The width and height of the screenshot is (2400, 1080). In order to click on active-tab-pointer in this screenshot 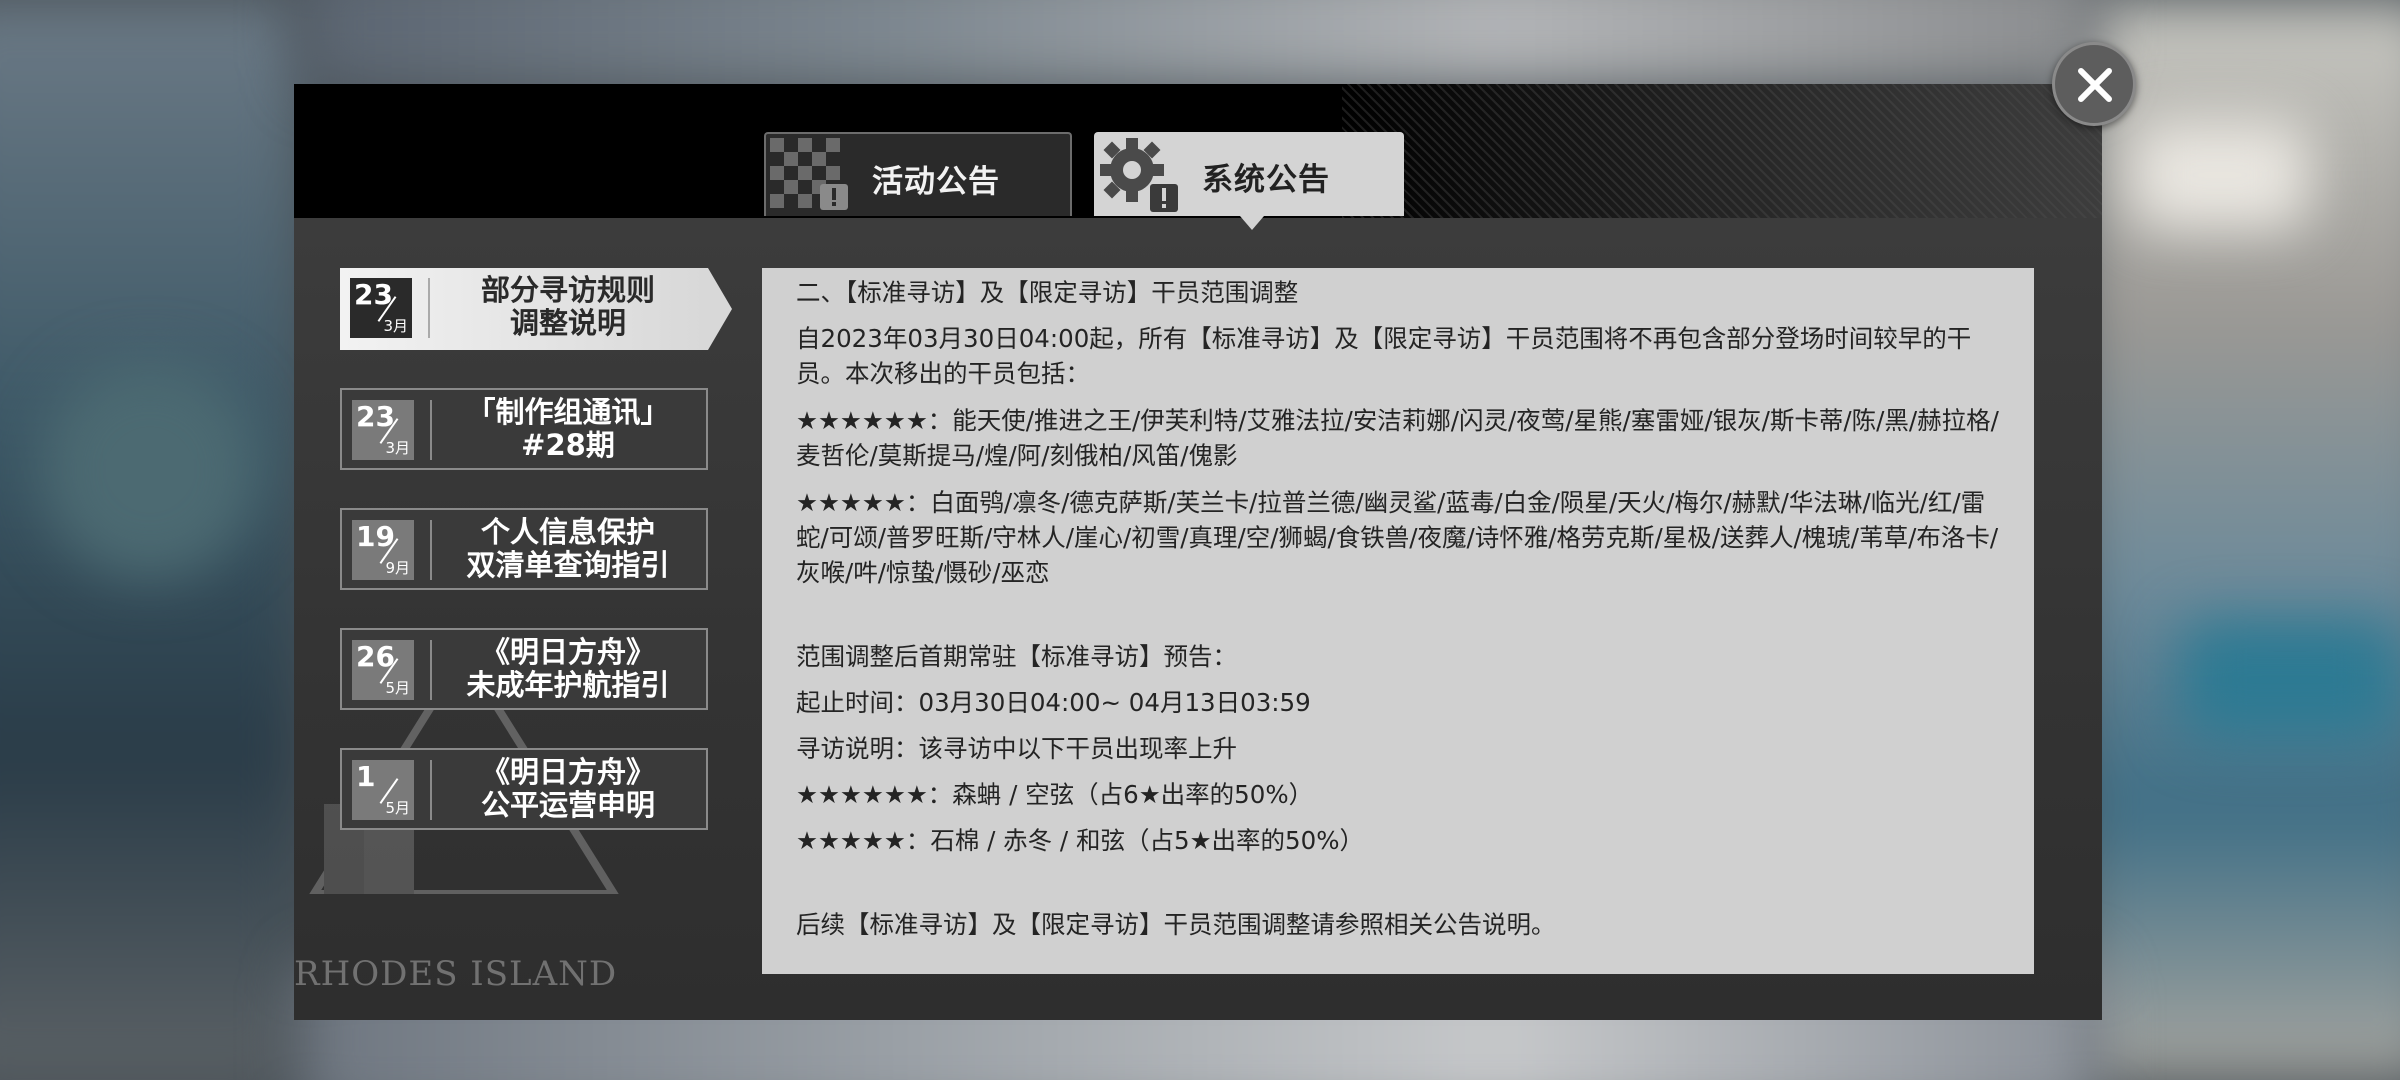, I will do `click(1252, 223)`.